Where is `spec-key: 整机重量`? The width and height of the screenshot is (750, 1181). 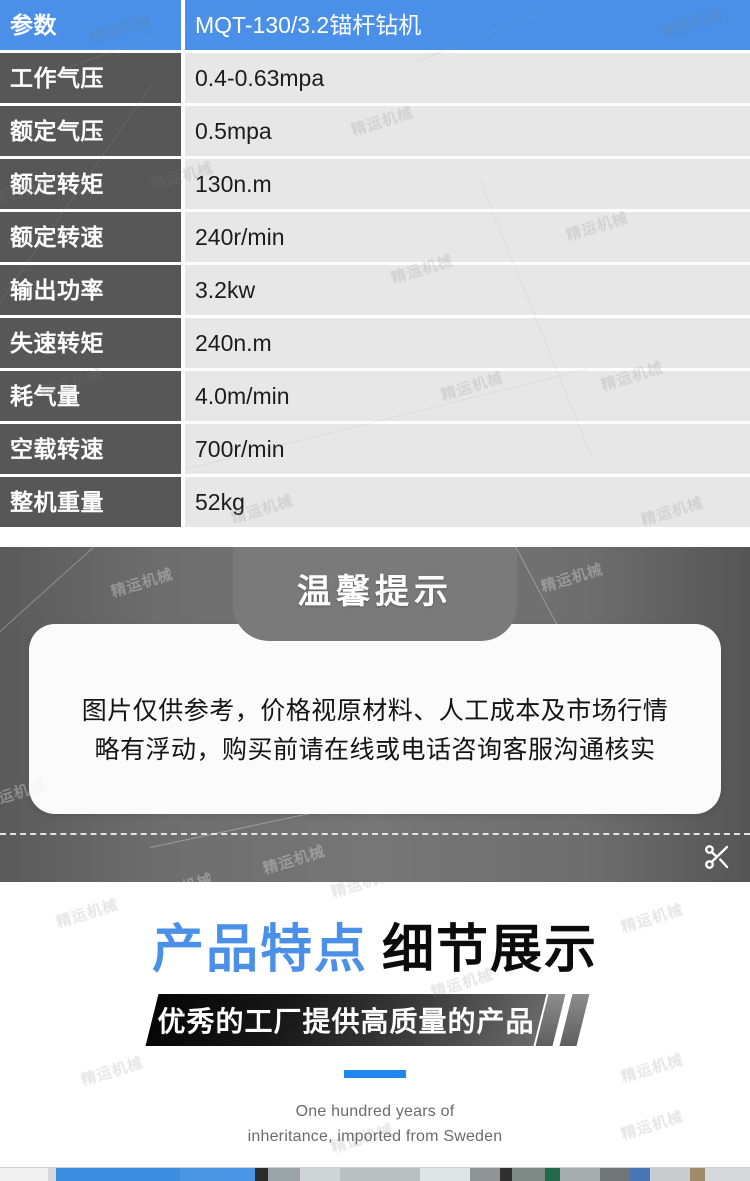
spec-key: 整机重量 is located at coordinates (90, 502).